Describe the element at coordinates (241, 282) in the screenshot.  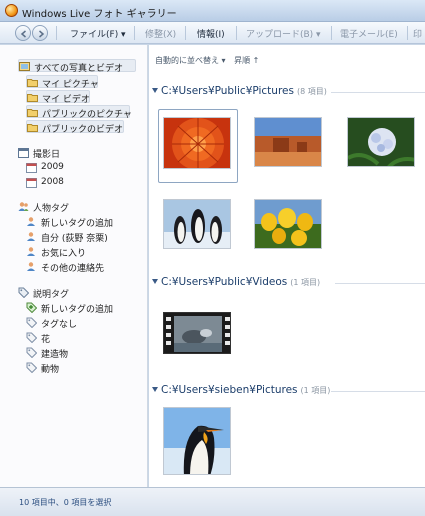
I see `section-title: C:¥Users¥Public¥Videos (1 項目)` at that location.